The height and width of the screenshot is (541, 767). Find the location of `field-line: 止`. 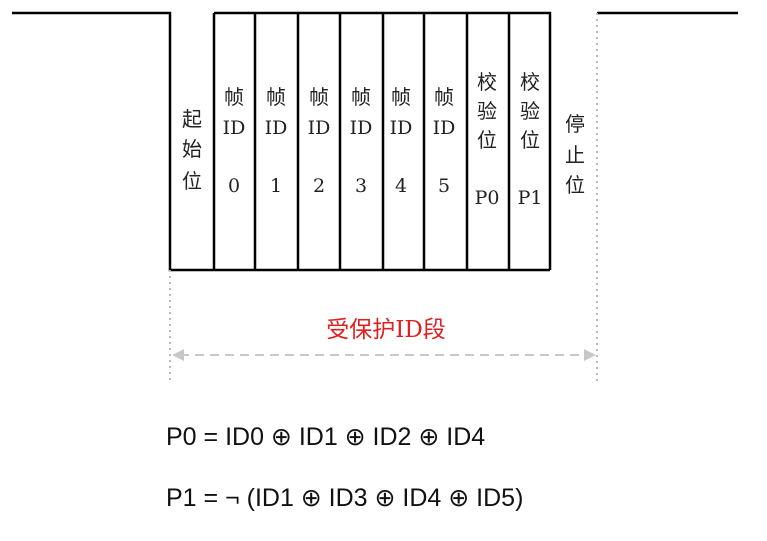

field-line: 止 is located at coordinates (575, 155).